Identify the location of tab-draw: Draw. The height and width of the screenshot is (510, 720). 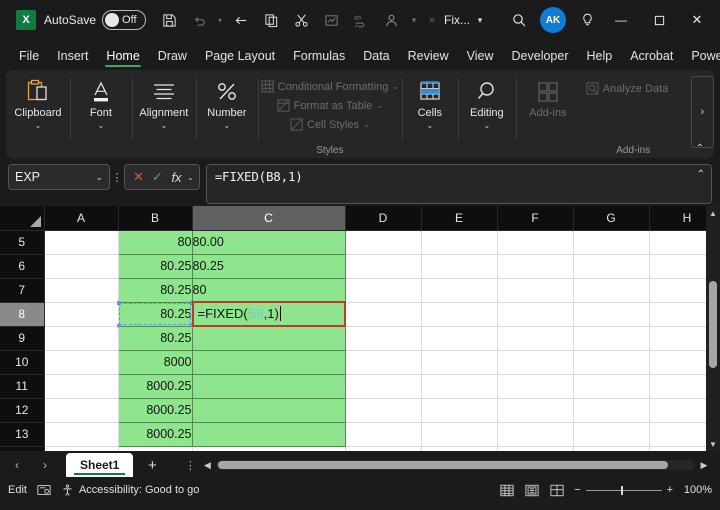
(172, 57).